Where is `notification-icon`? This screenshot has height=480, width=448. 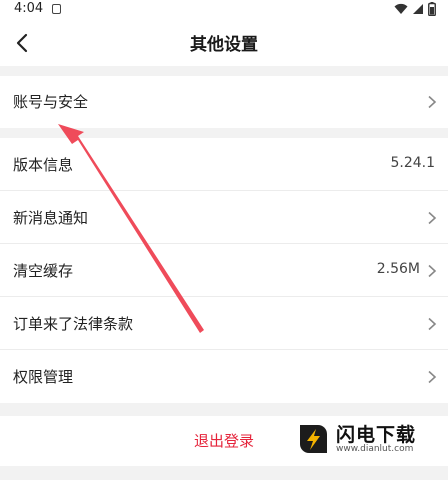
notification-icon is located at coordinates (56, 9).